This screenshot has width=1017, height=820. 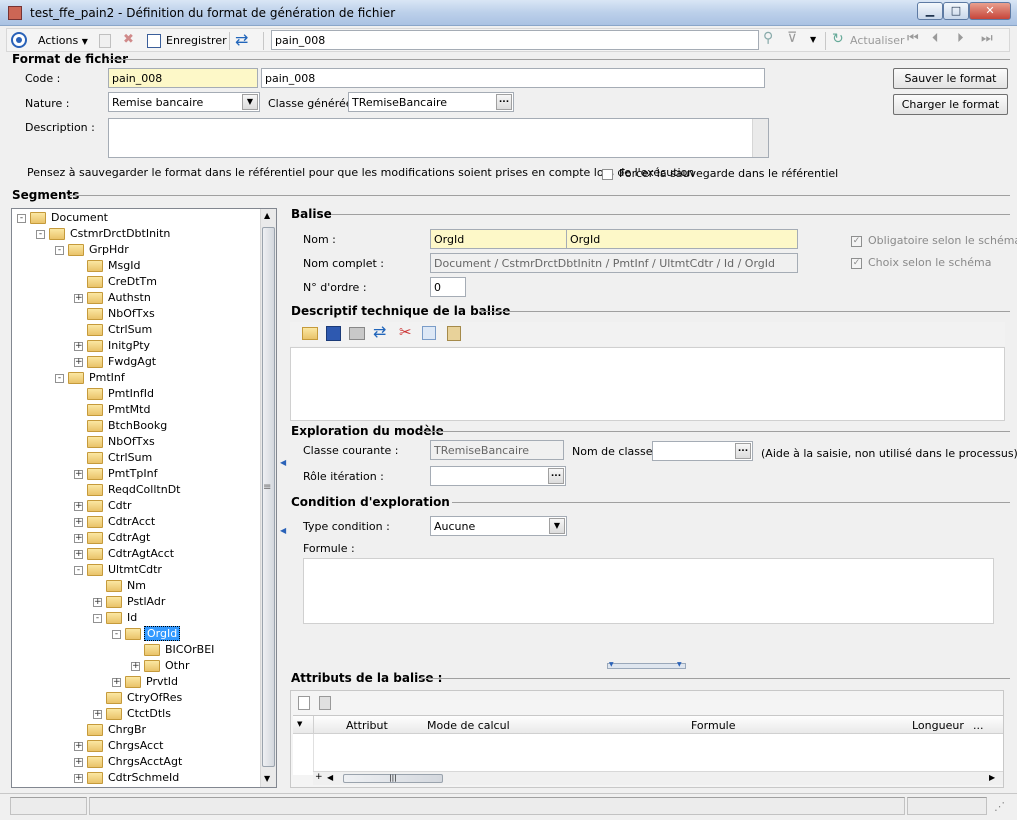 I want to click on tree-node: PmtInfId, so click(x=115, y=394).